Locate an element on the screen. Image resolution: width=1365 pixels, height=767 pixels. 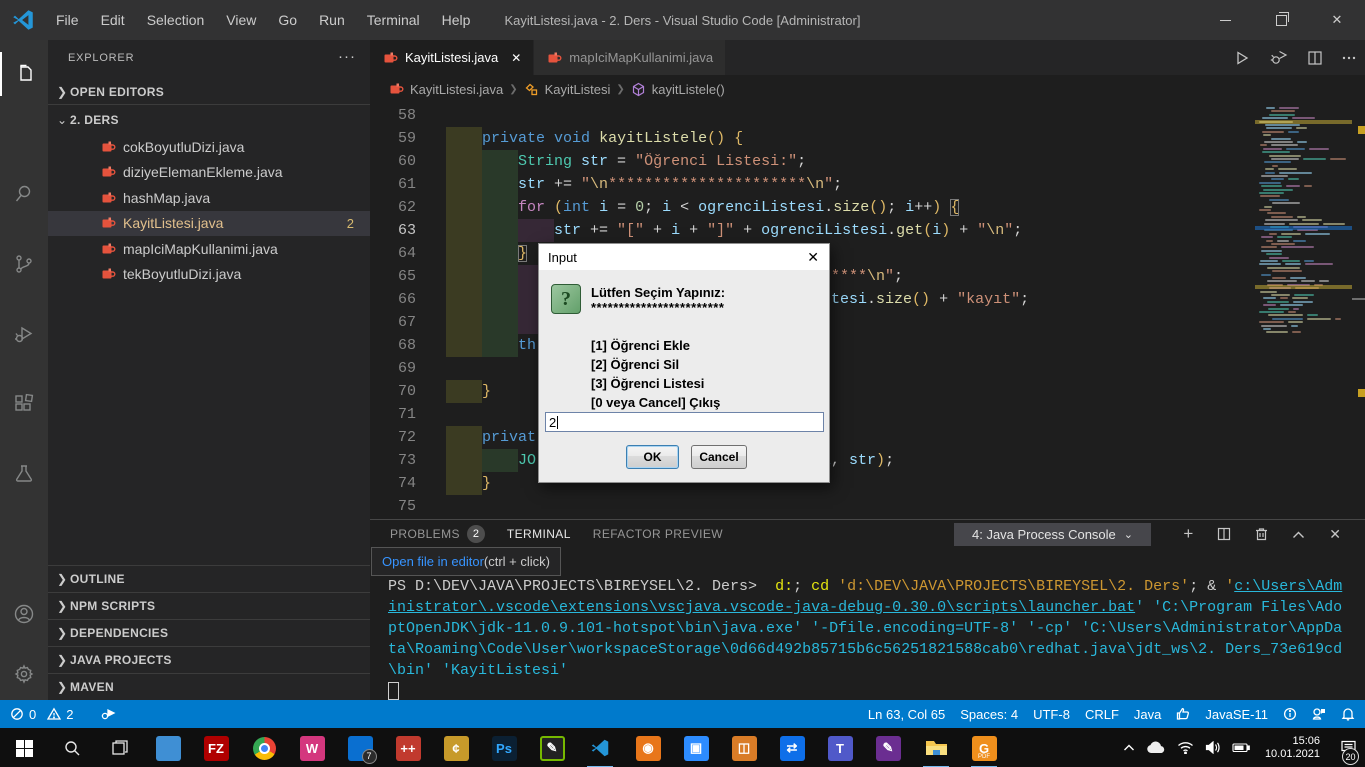
warnings-icon is located at coordinates (54, 714).